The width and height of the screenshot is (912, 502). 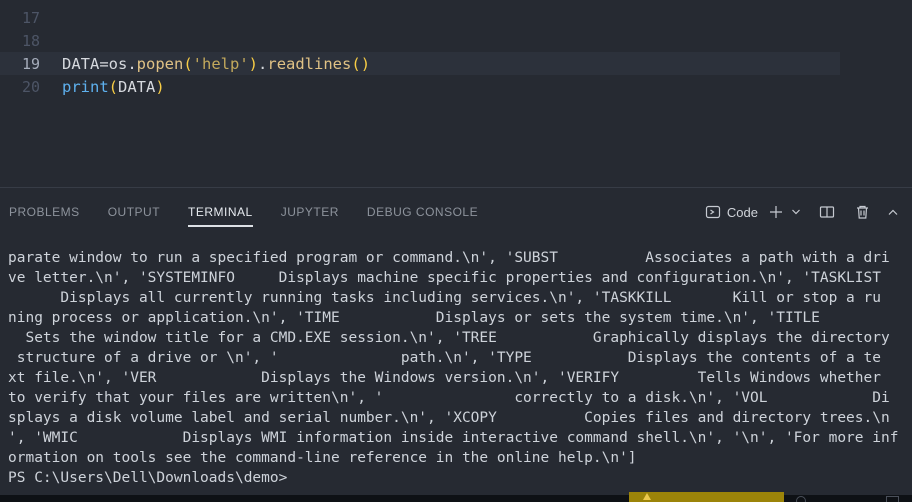 I want to click on plus-icon, so click(x=776, y=212).